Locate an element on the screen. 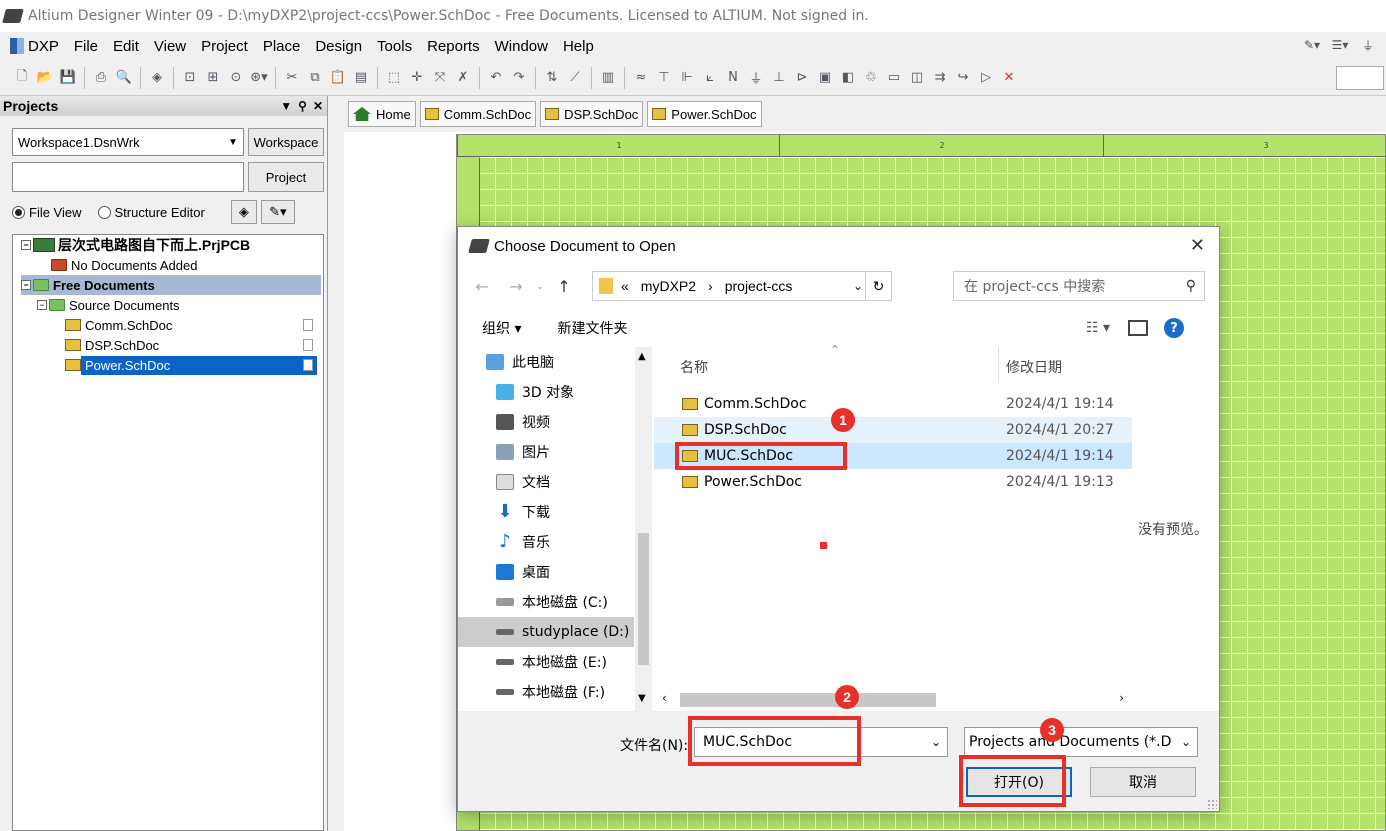 This screenshot has height=831, width=1386. new-folder-button: 新建文件夹 is located at coordinates (592, 328).